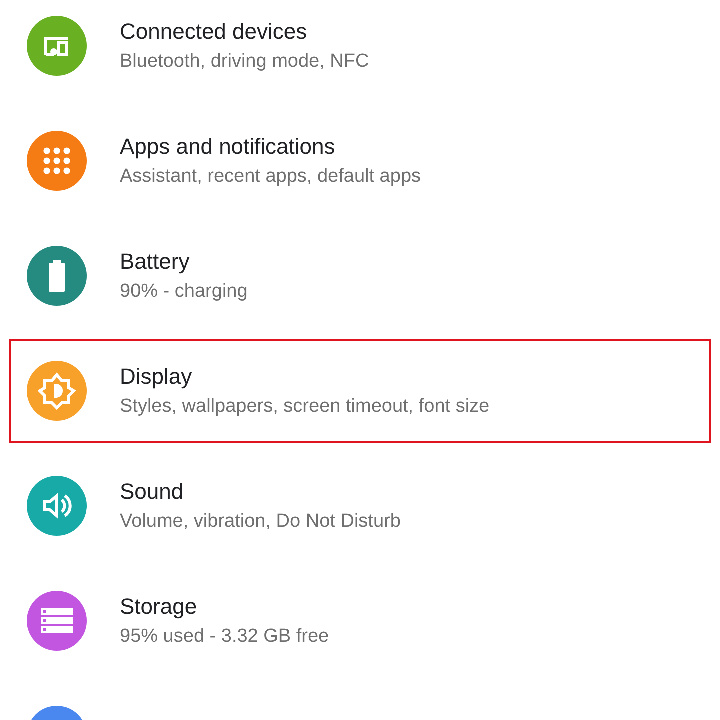  I want to click on setting-title: Storage, so click(225, 607).